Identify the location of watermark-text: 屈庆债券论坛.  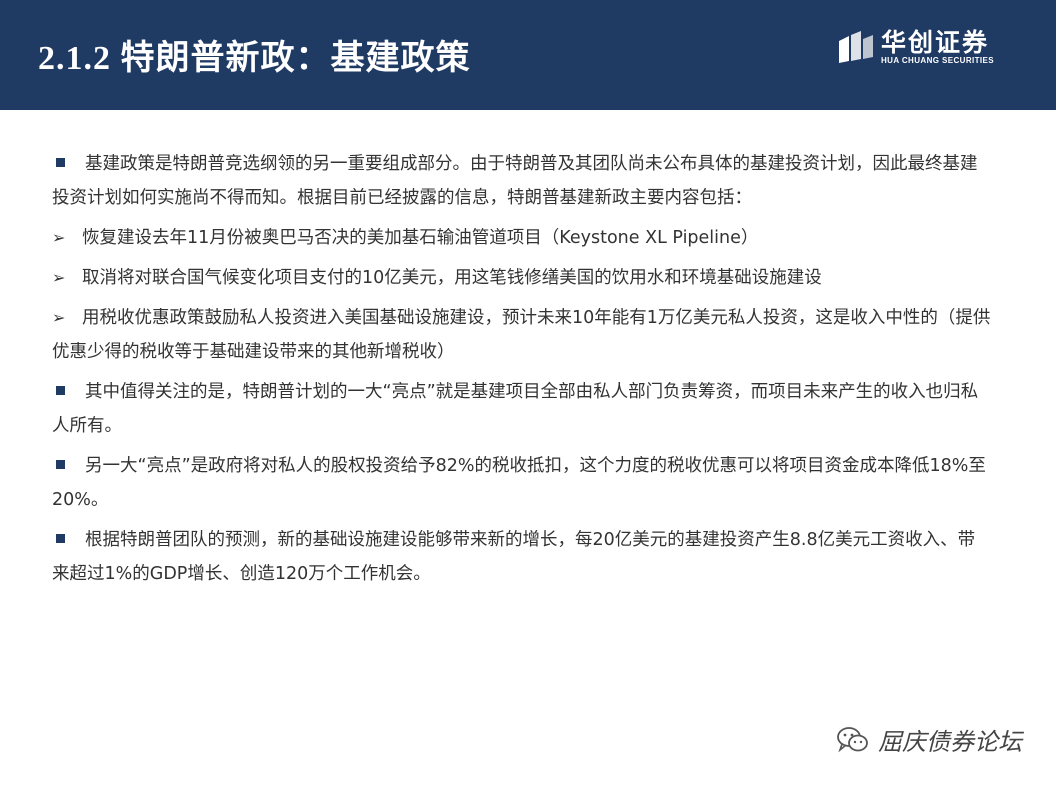
(950, 742).